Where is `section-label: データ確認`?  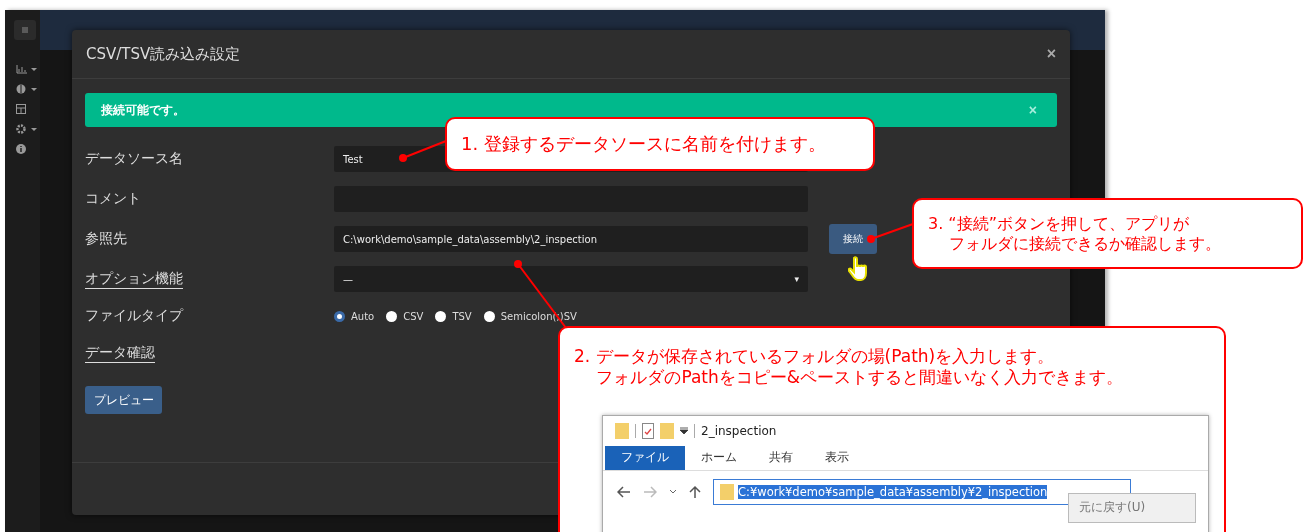 section-label: データ確認 is located at coordinates (120, 353).